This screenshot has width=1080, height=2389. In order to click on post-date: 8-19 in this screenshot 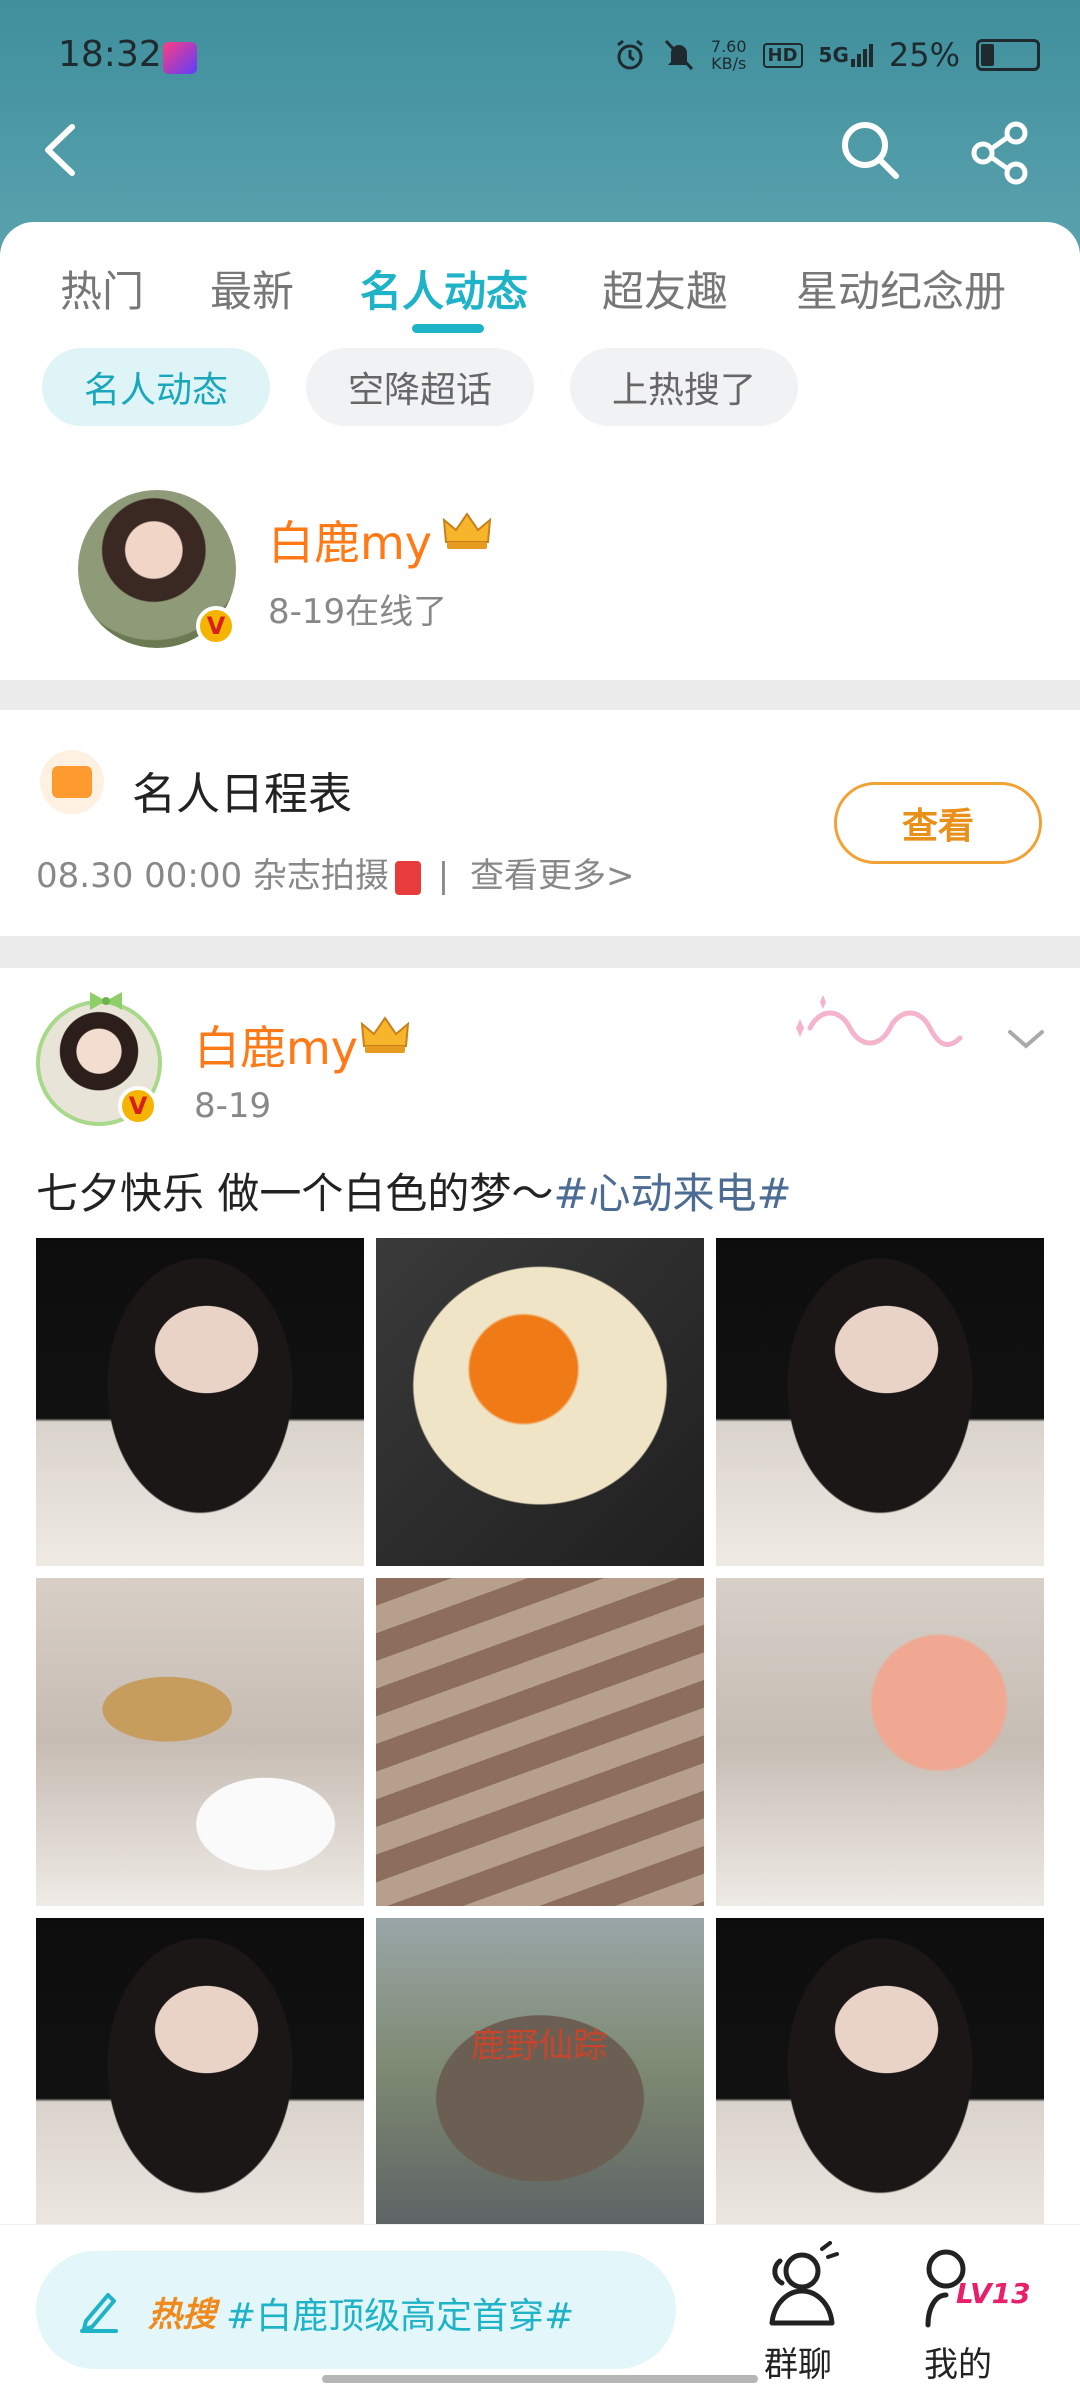, I will do `click(233, 1106)`.